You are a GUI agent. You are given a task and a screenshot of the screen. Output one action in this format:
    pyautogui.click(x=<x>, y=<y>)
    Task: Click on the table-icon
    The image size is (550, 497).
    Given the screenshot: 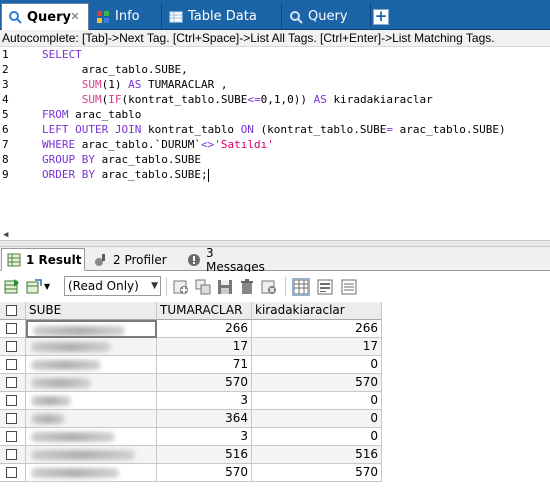 What is the action you would take?
    pyautogui.click(x=176, y=17)
    